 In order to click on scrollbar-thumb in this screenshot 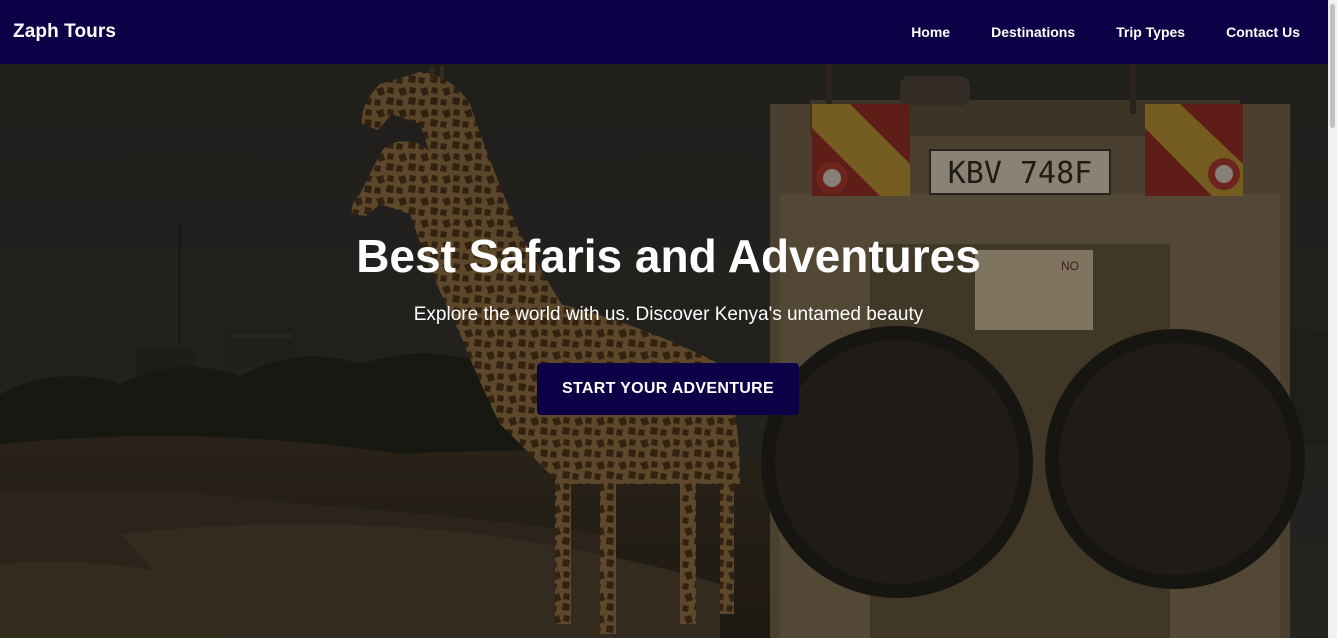, I will do `click(1332, 66)`.